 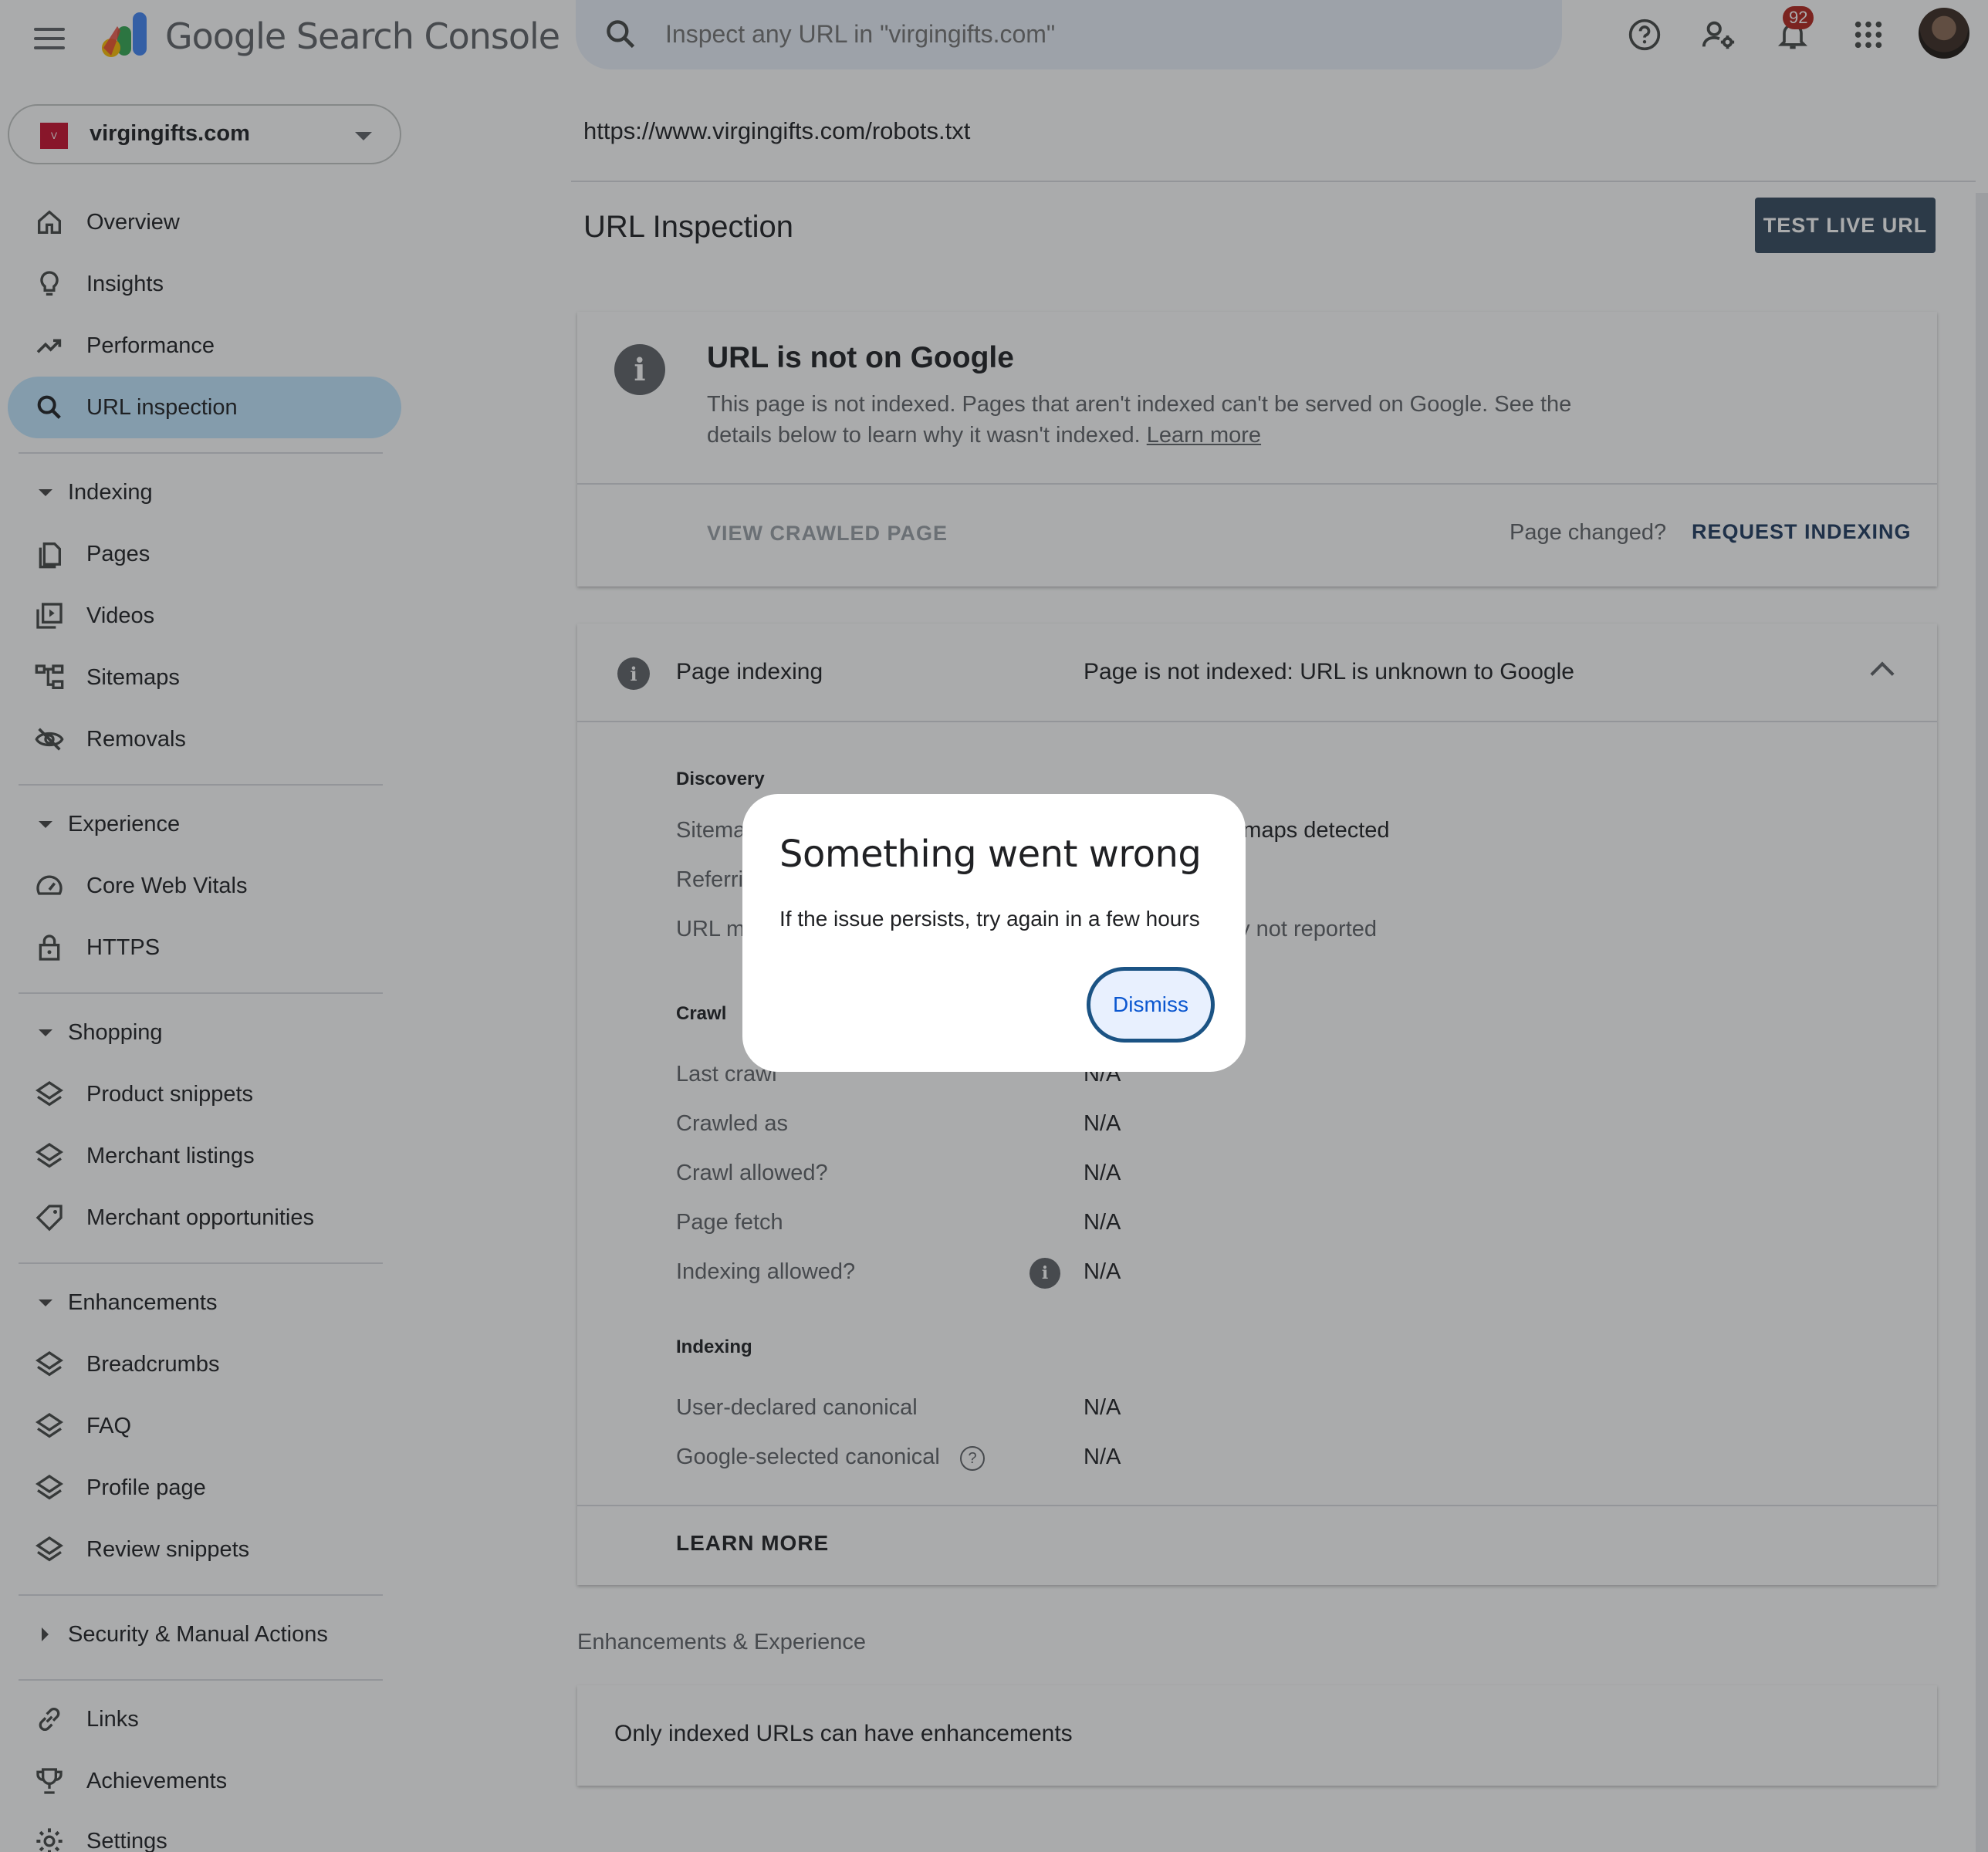 What do you see at coordinates (991, 855) in the screenshot?
I see `dialog-title: Something went wrong` at bounding box center [991, 855].